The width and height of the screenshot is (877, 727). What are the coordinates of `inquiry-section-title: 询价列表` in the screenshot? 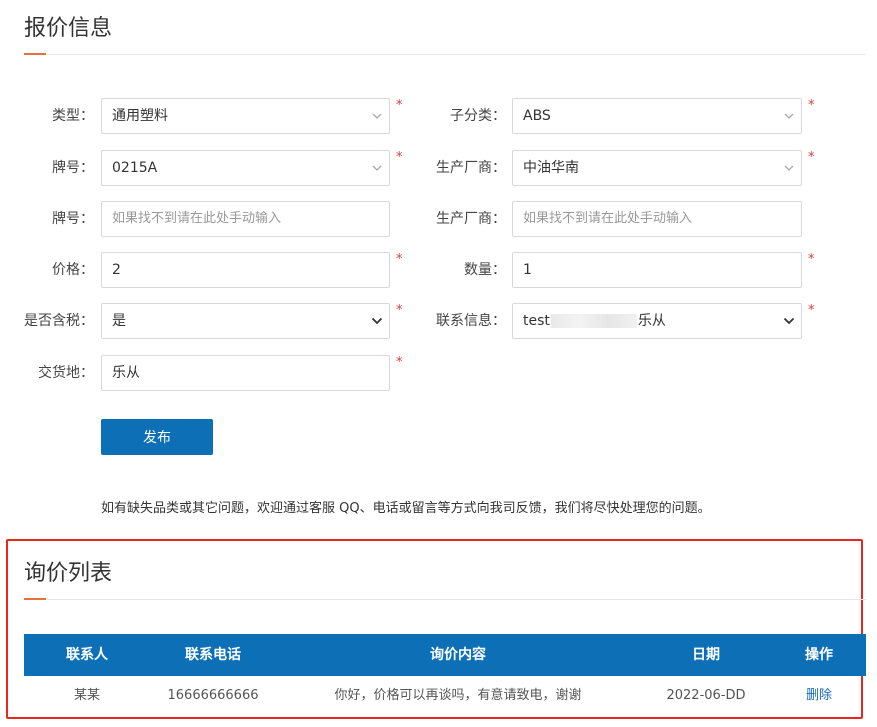 It's located at (68, 573).